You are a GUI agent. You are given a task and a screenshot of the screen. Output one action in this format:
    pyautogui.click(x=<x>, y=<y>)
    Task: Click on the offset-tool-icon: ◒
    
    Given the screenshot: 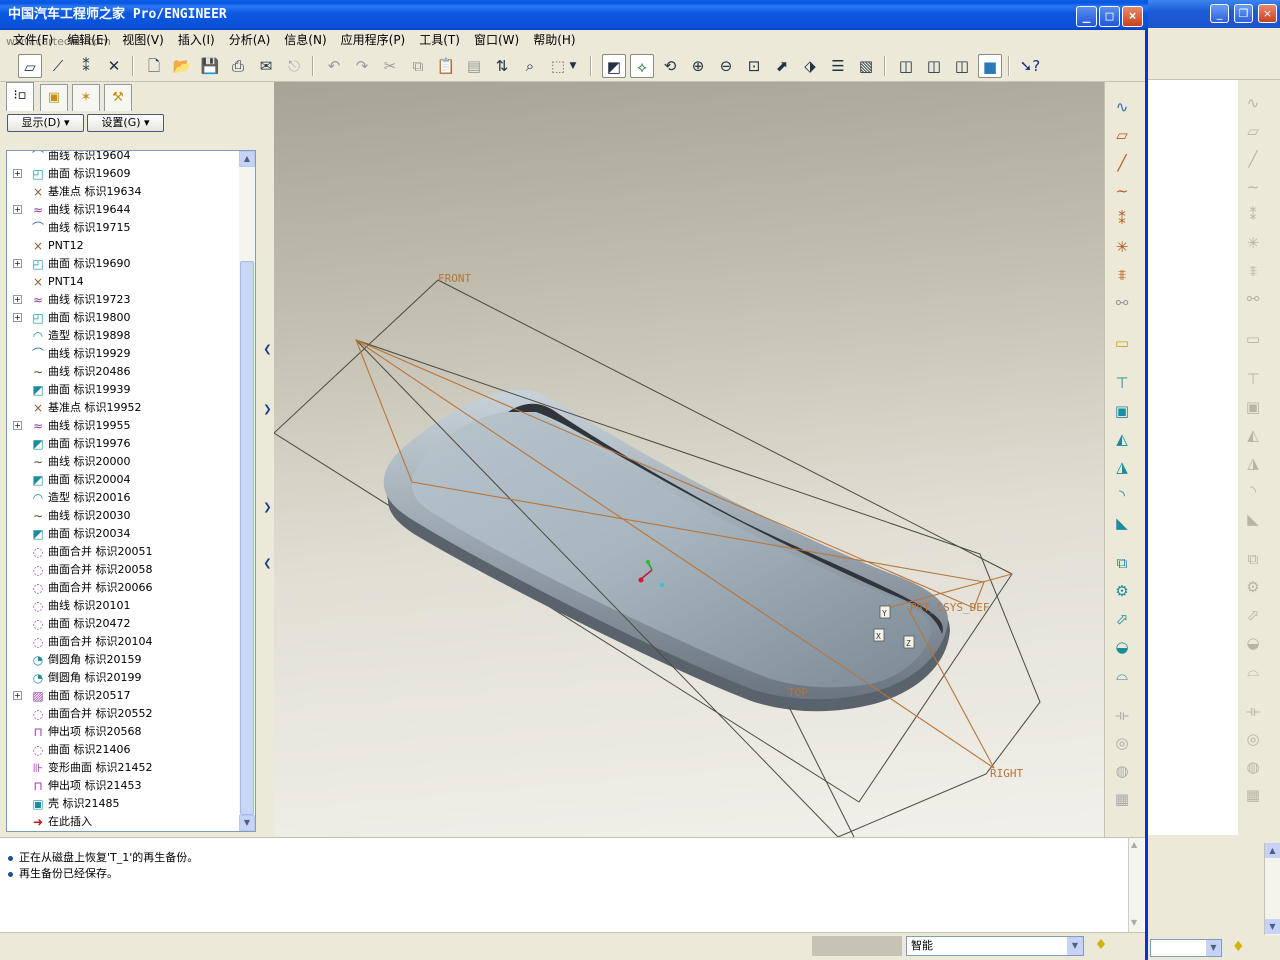 What is the action you would take?
    pyautogui.click(x=1122, y=647)
    